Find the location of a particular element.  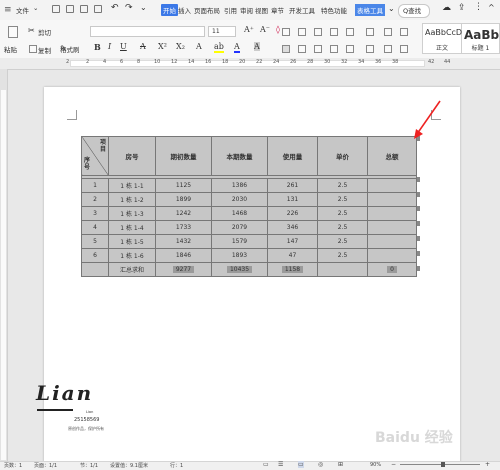

table-cell: 1579 is located at coordinates (239, 241).